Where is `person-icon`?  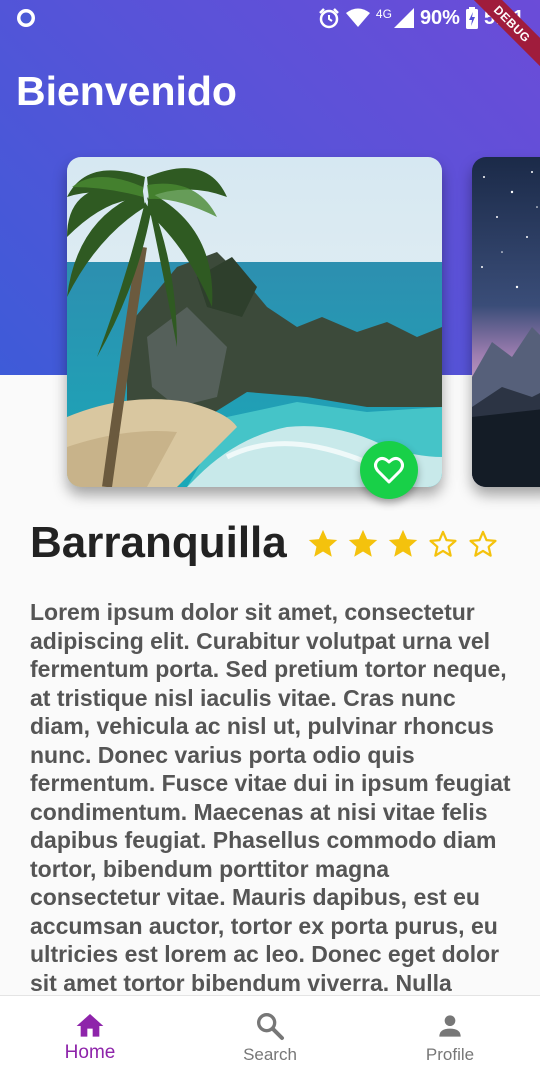
person-icon is located at coordinates (450, 1026).